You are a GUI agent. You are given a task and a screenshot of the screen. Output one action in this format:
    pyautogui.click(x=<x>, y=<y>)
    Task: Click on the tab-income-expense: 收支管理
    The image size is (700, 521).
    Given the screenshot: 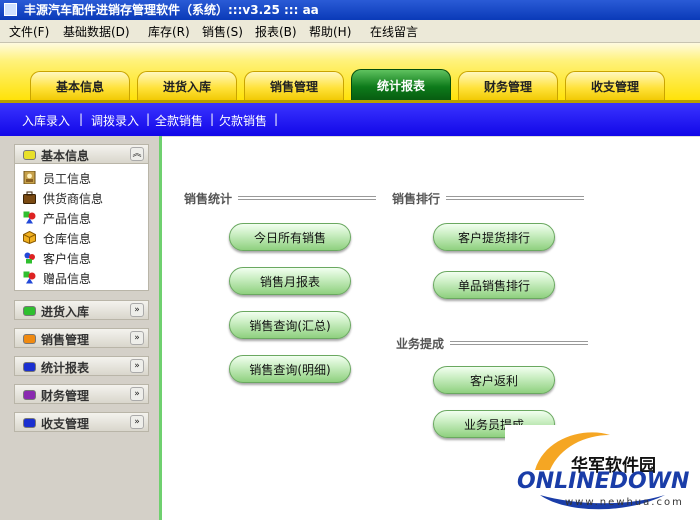 What is the action you would take?
    pyautogui.click(x=615, y=86)
    